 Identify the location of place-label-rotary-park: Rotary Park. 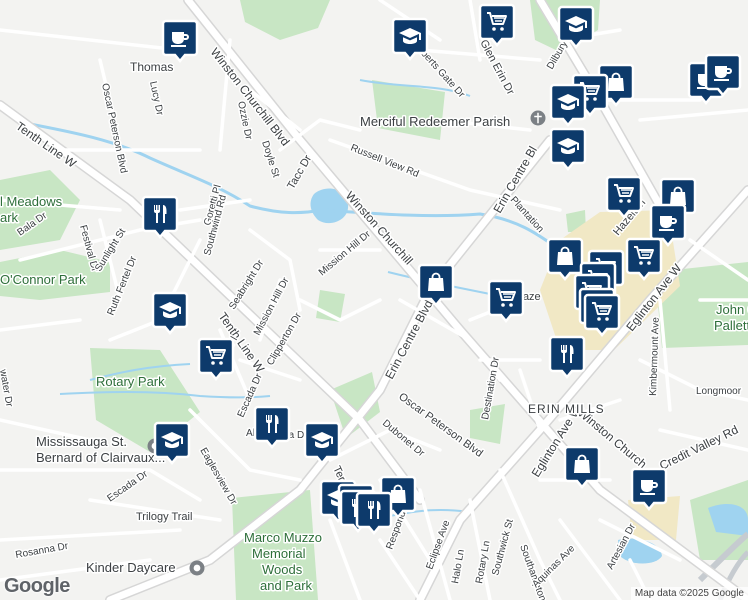
(130, 381).